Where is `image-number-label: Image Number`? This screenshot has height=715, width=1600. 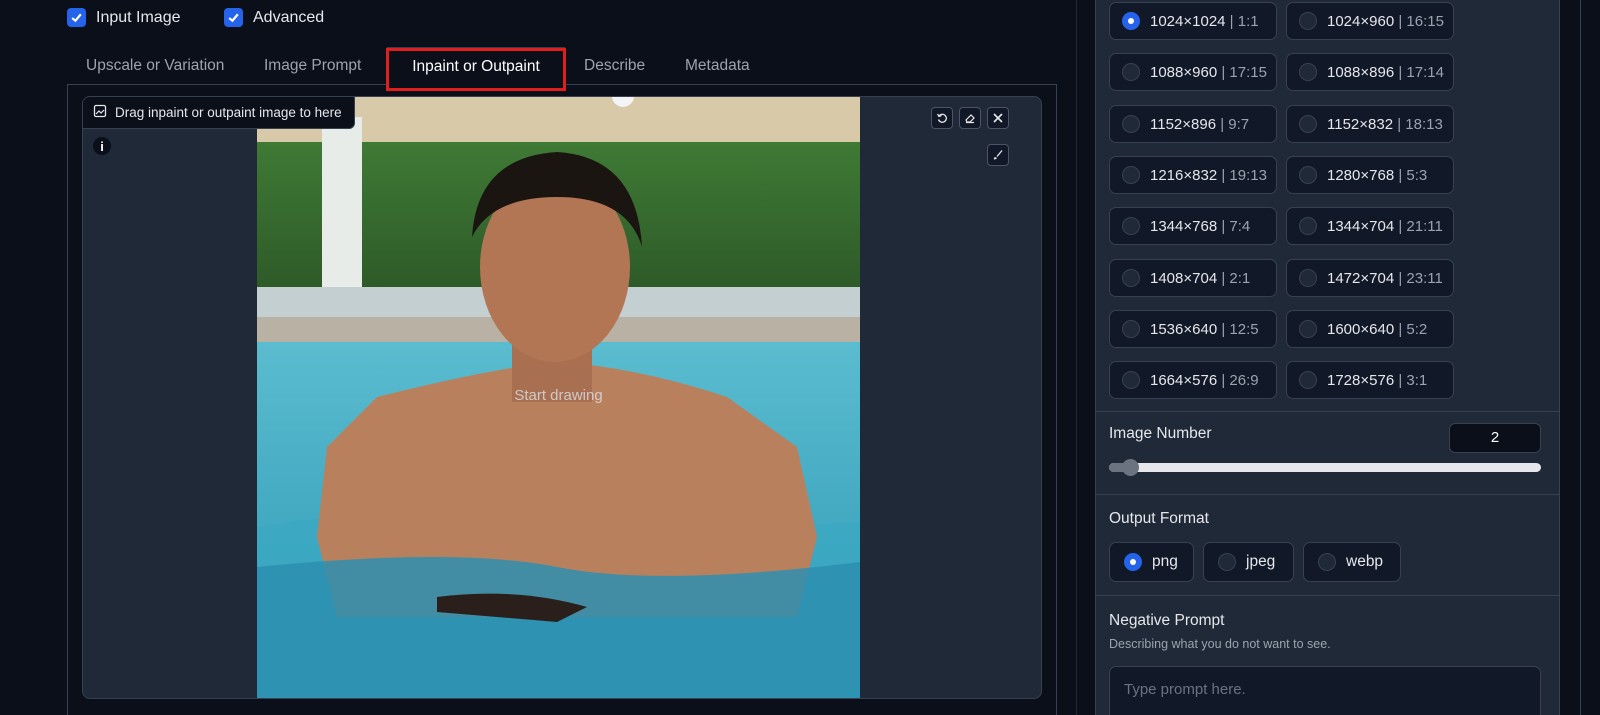 image-number-label: Image Number is located at coordinates (1160, 433).